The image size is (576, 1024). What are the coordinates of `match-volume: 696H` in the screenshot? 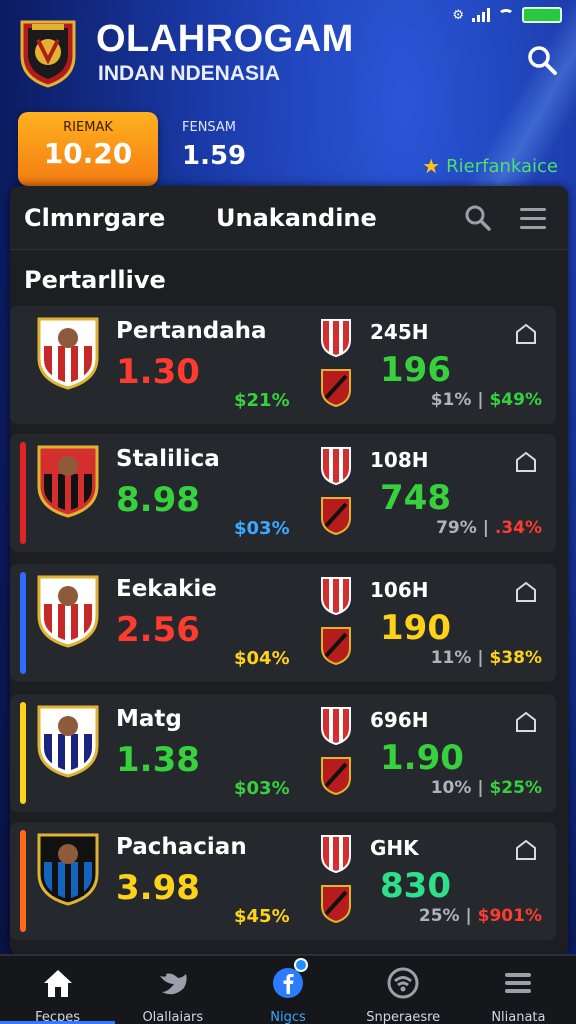 It's located at (399, 720).